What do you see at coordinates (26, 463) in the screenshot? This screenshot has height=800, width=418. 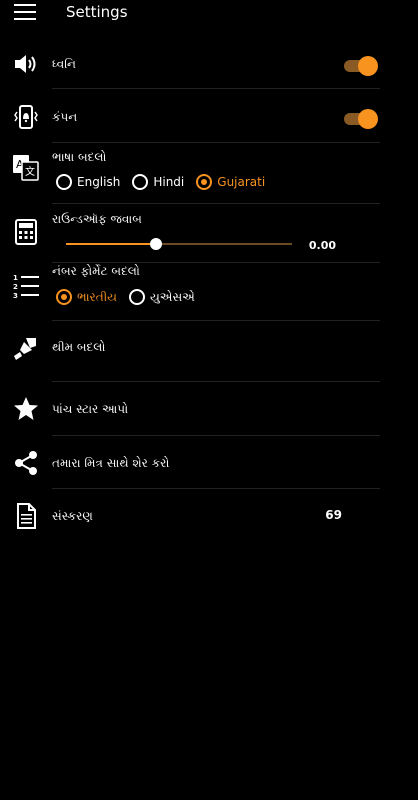 I see `share-icon` at bounding box center [26, 463].